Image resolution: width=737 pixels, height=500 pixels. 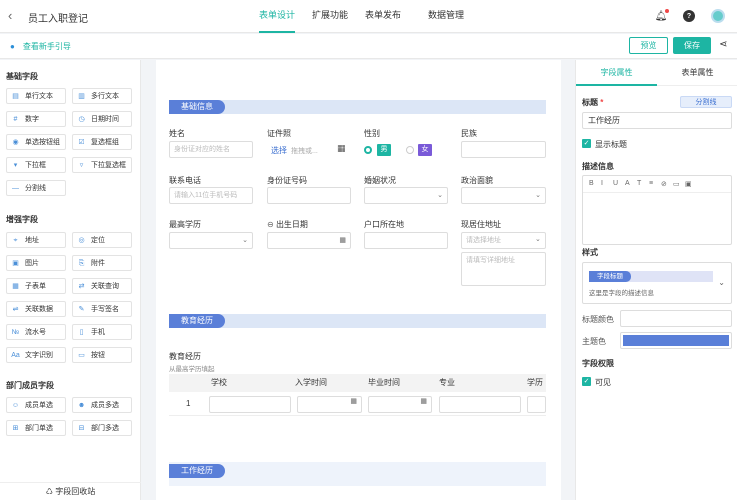 What do you see at coordinates (330, 16) in the screenshot?
I see `tab-extensions: 扩展功能` at bounding box center [330, 16].